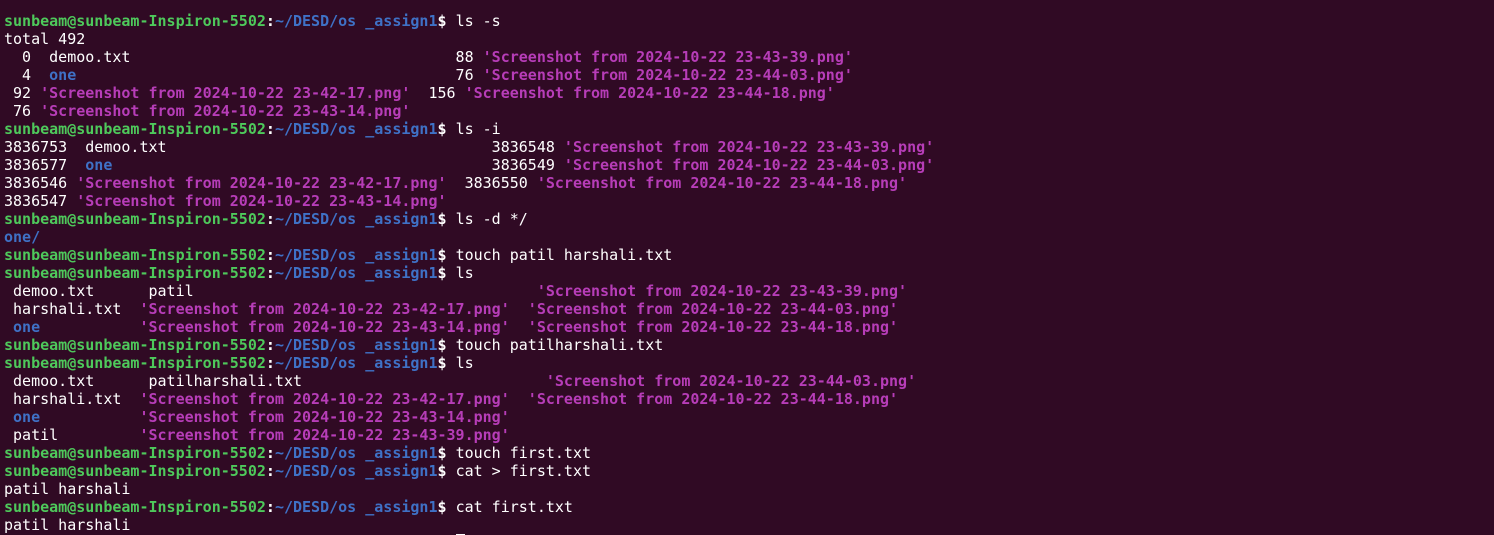 Image resolution: width=1494 pixels, height=535 pixels. I want to click on output-line: one/, so click(469, 237).